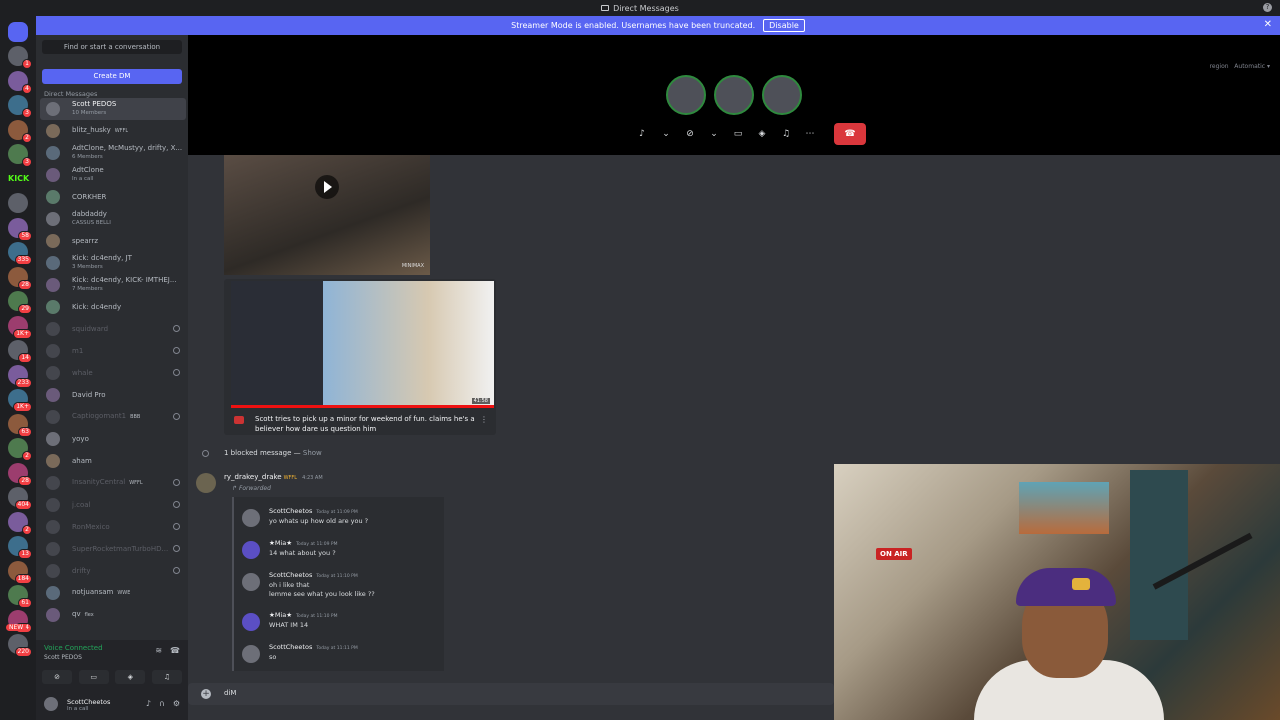 The width and height of the screenshot is (1280, 720). What do you see at coordinates (20, 57) in the screenshot?
I see `server-icon: 1` at bounding box center [20, 57].